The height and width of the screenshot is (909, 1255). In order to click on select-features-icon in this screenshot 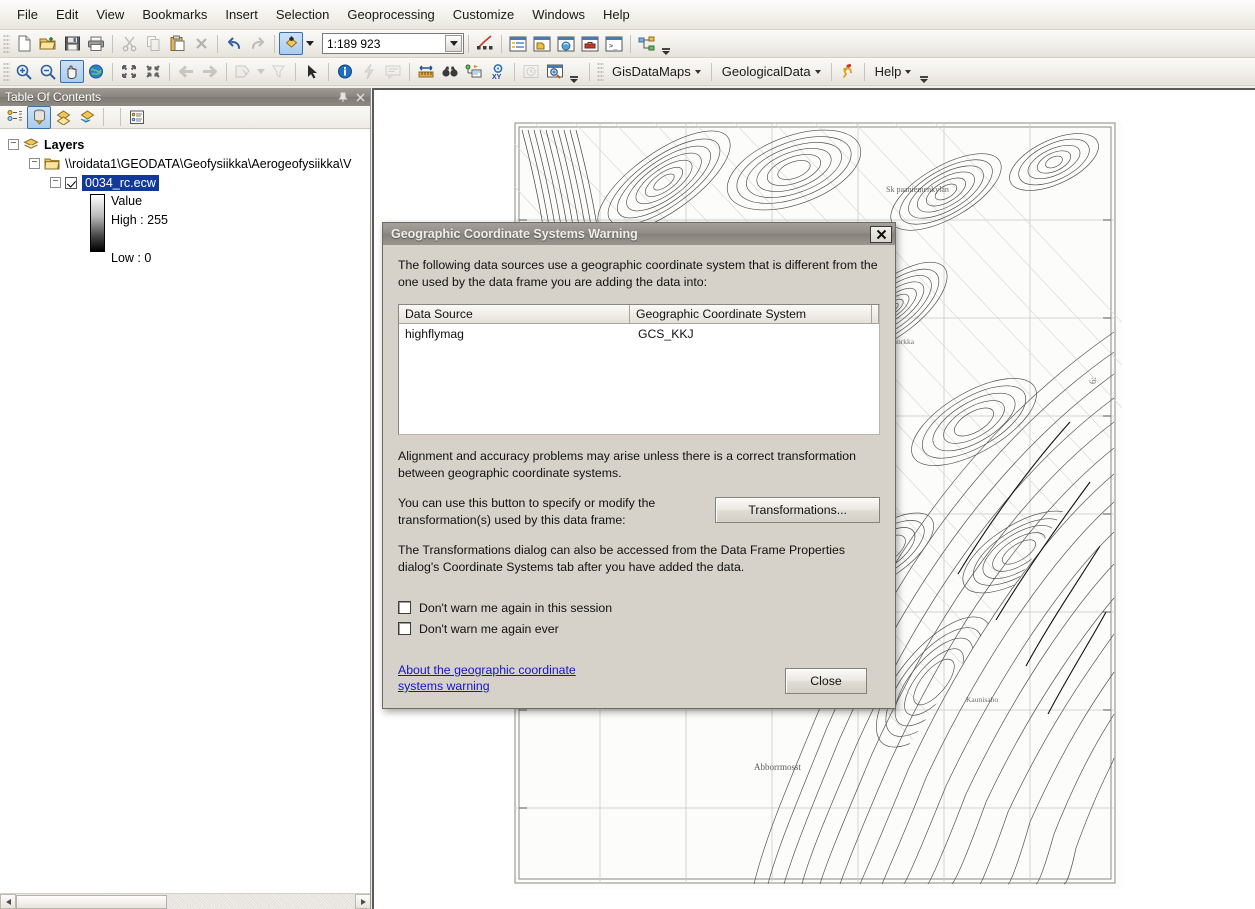, I will do `click(243, 71)`.